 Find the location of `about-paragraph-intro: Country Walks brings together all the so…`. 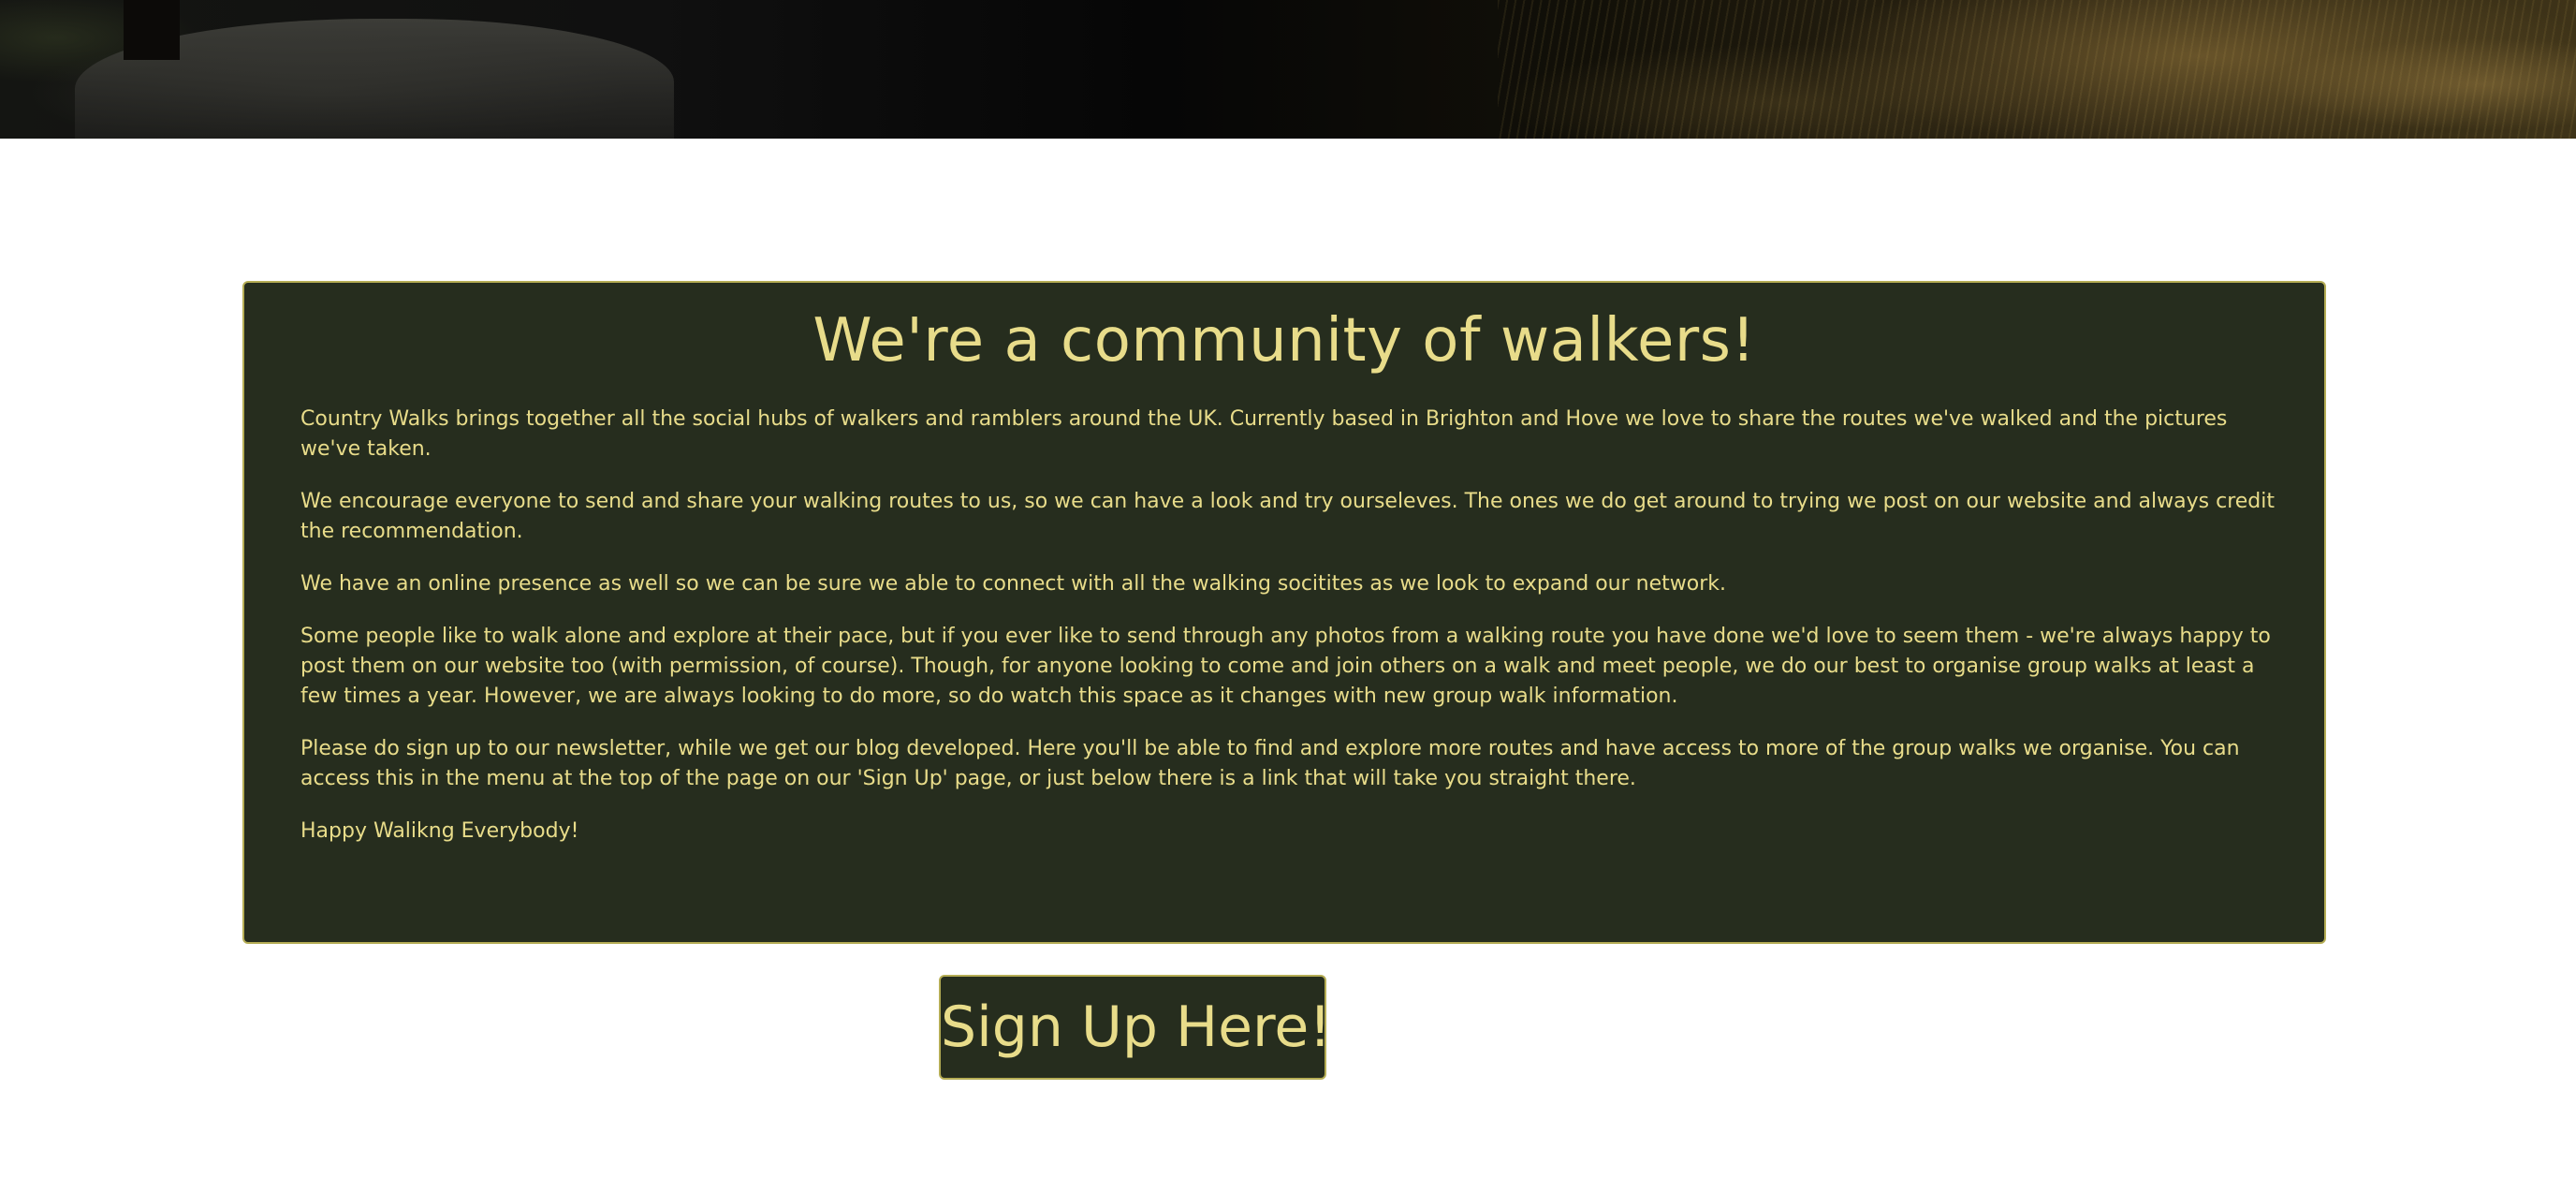

about-paragraph-intro: Country Walks brings together all the so… is located at coordinates (1264, 434).